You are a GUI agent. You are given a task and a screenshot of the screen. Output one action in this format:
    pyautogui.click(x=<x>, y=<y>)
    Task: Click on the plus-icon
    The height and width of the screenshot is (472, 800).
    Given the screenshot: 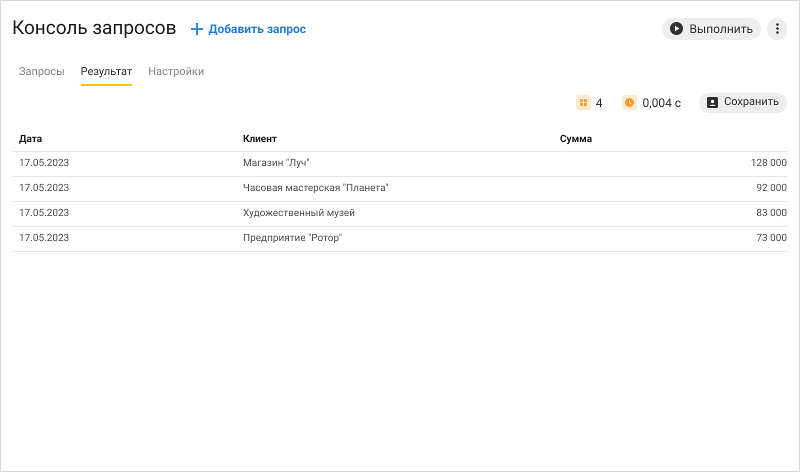 What is the action you would take?
    pyautogui.click(x=196, y=28)
    